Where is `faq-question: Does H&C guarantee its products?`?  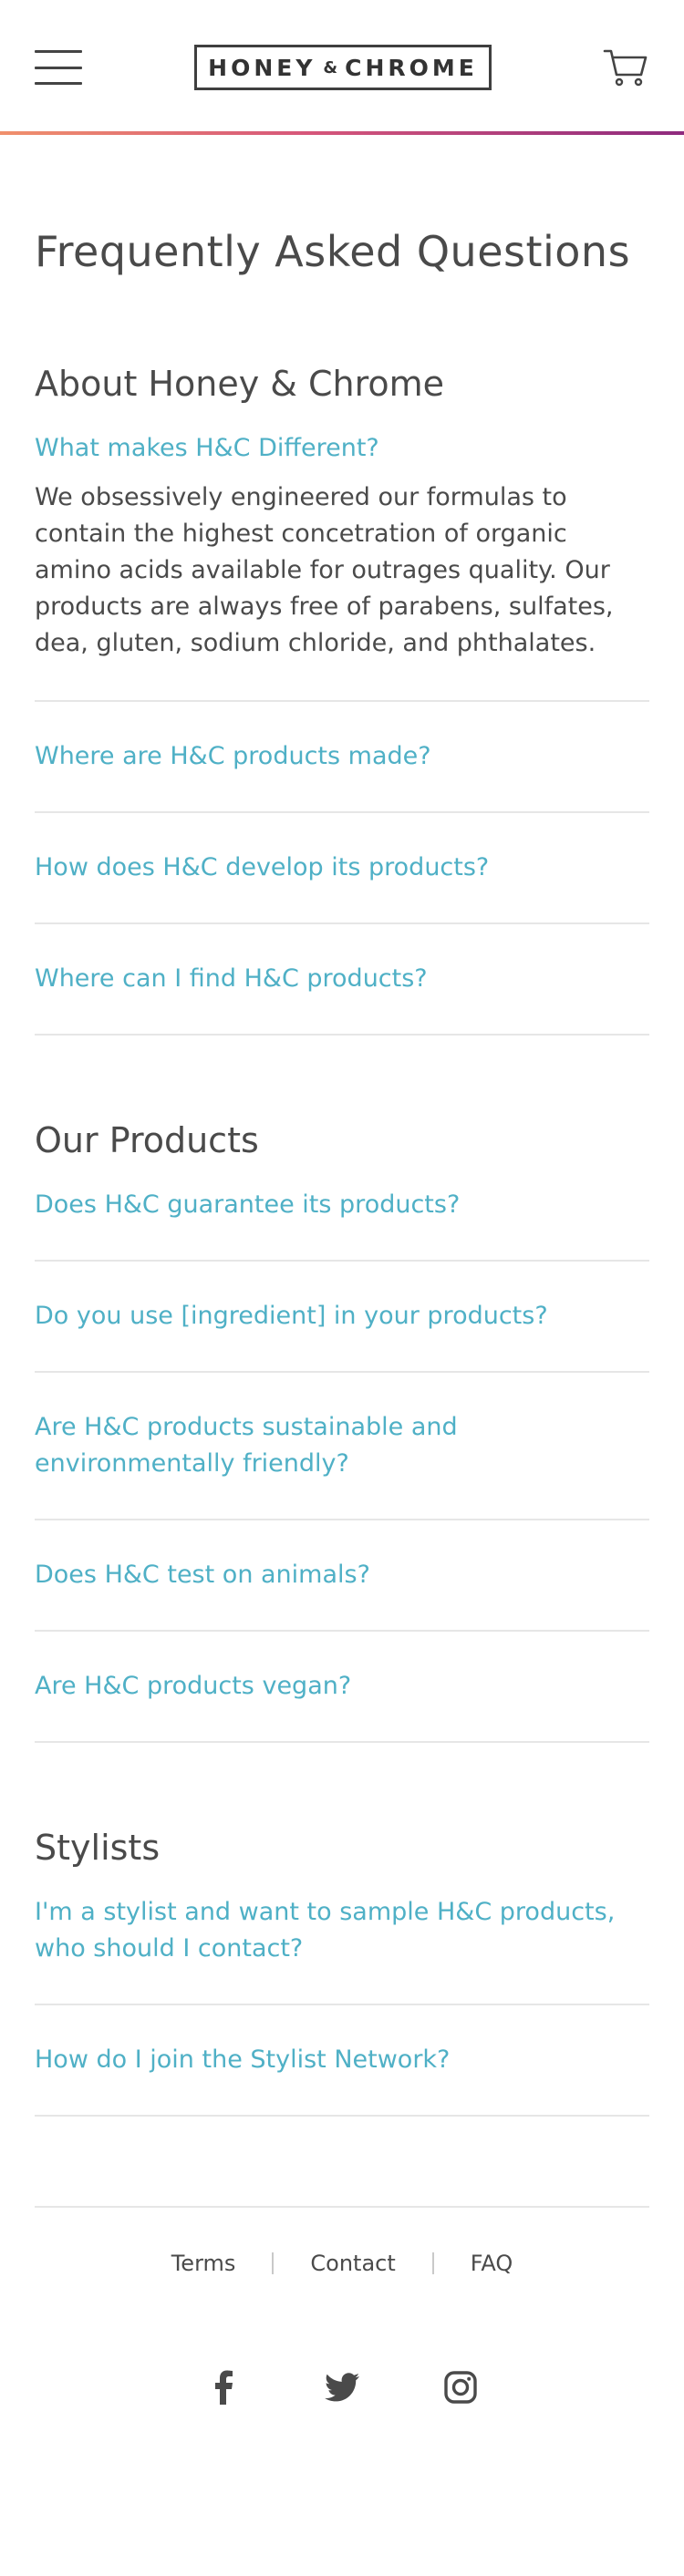
faq-question: Does H&C guarantee its products? is located at coordinates (342, 1211).